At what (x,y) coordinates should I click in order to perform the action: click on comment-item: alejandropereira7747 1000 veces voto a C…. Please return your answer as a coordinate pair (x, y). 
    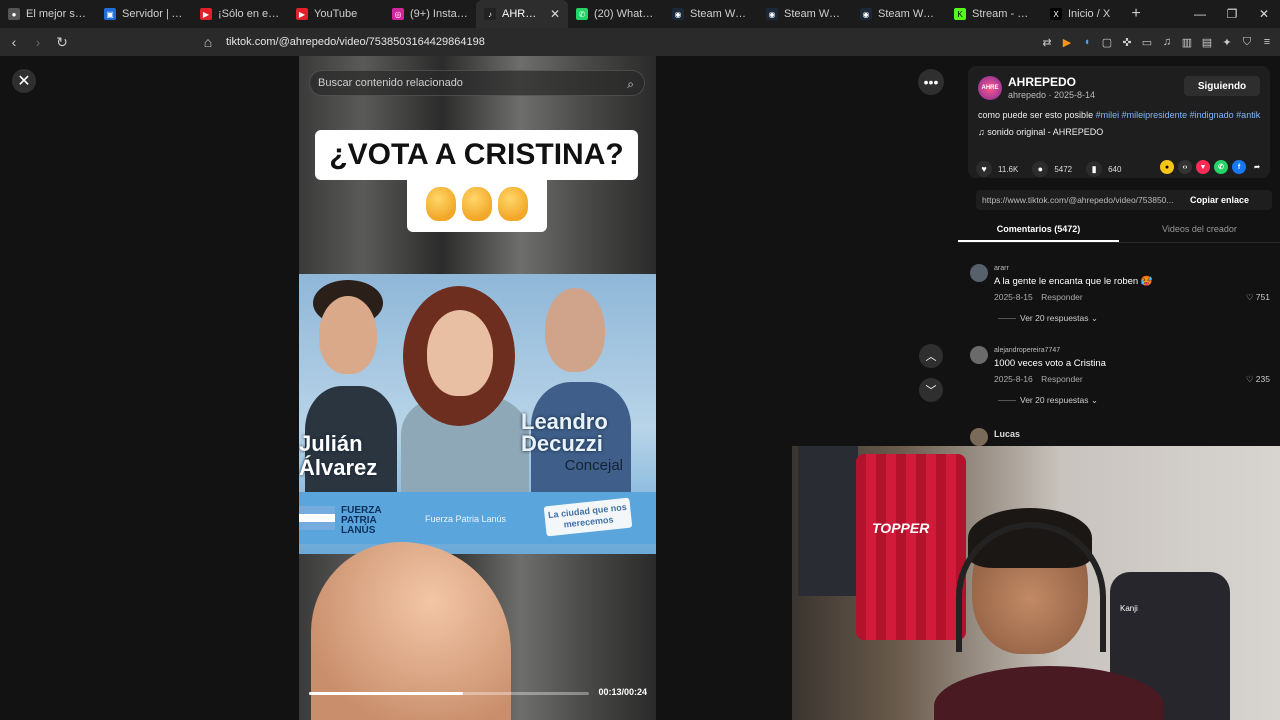
    Looking at the image, I should click on (1120, 381).